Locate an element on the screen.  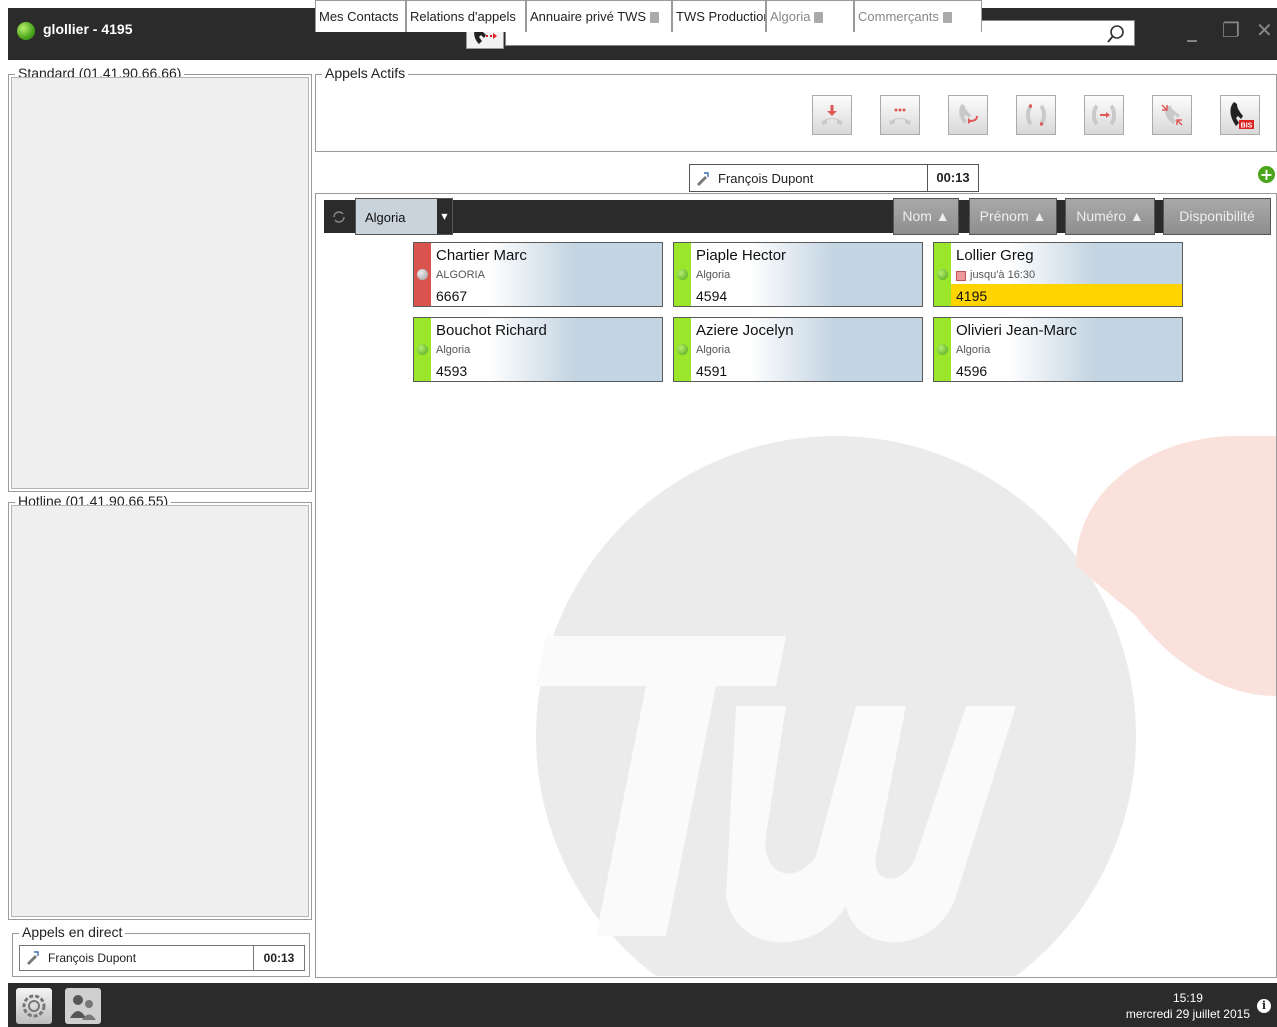
hold-icon is located at coordinates (900, 116).